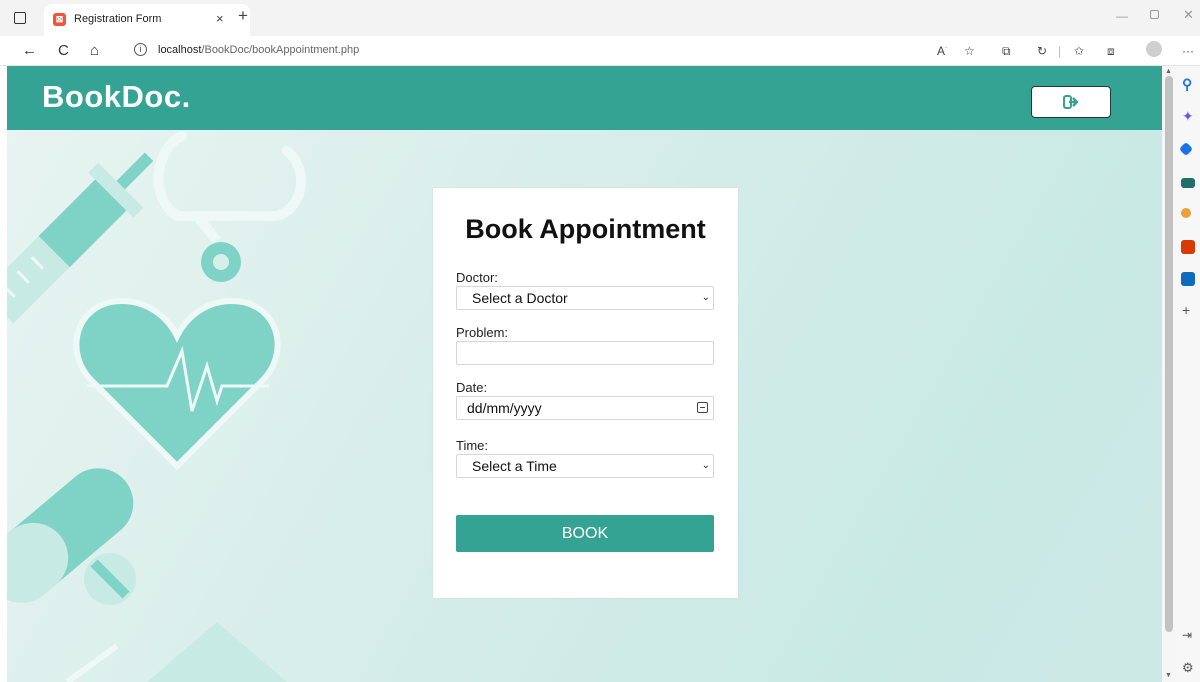 This screenshot has height=682, width=1200. I want to click on date-placeholder: dd/mm/yyyy, so click(504, 408).